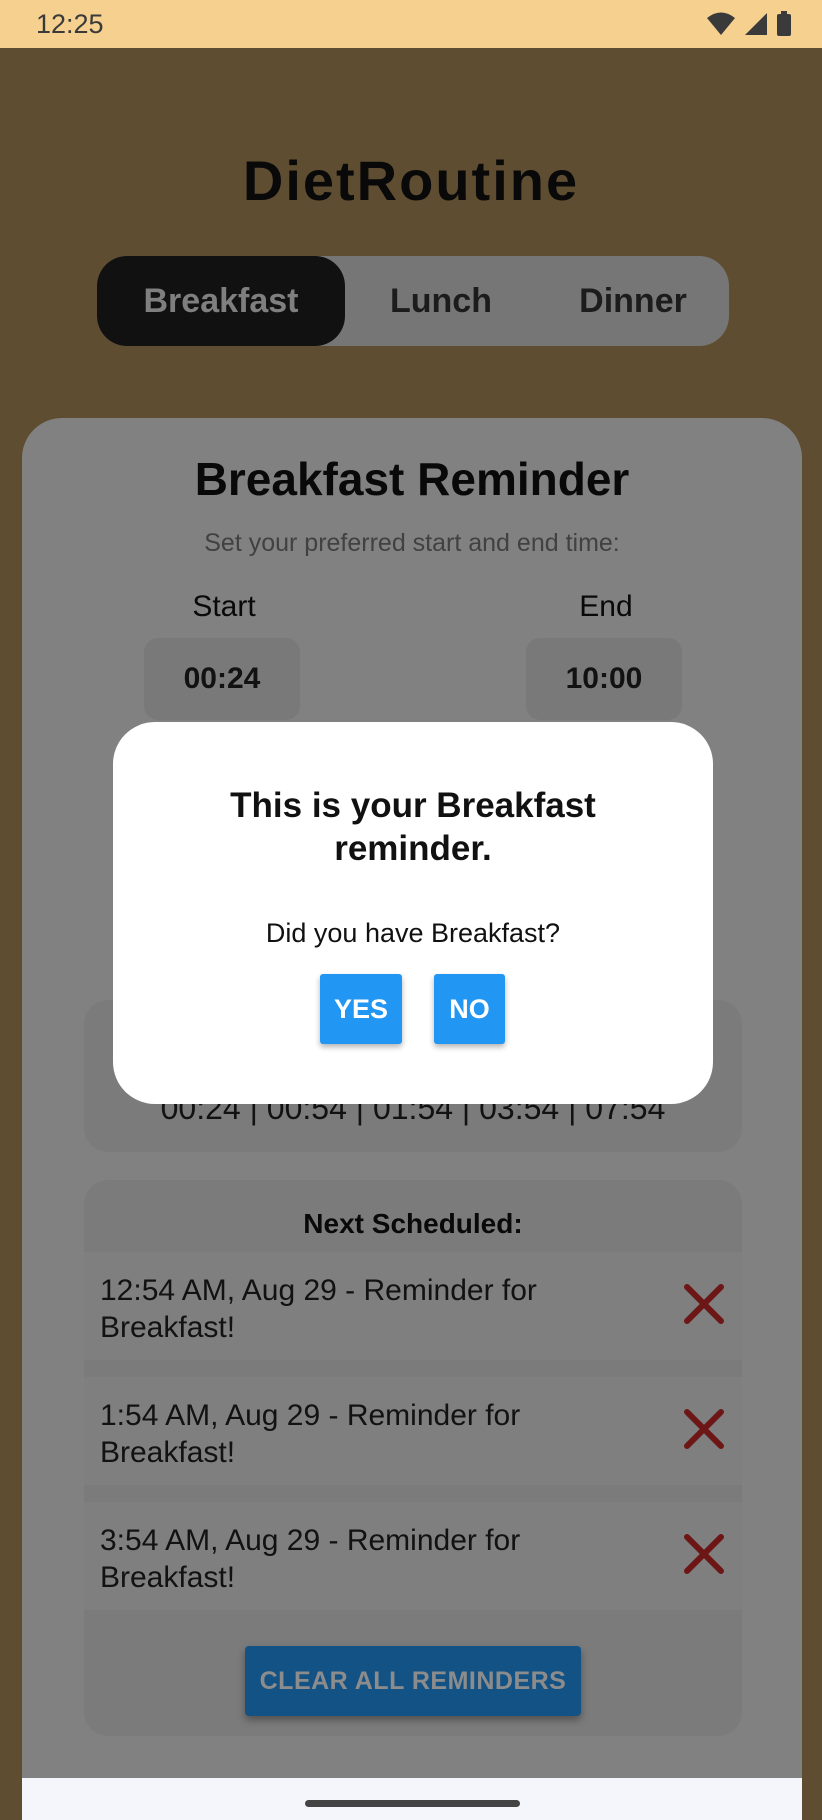 The width and height of the screenshot is (822, 1820). I want to click on status-bar: 12:25, so click(411, 24).